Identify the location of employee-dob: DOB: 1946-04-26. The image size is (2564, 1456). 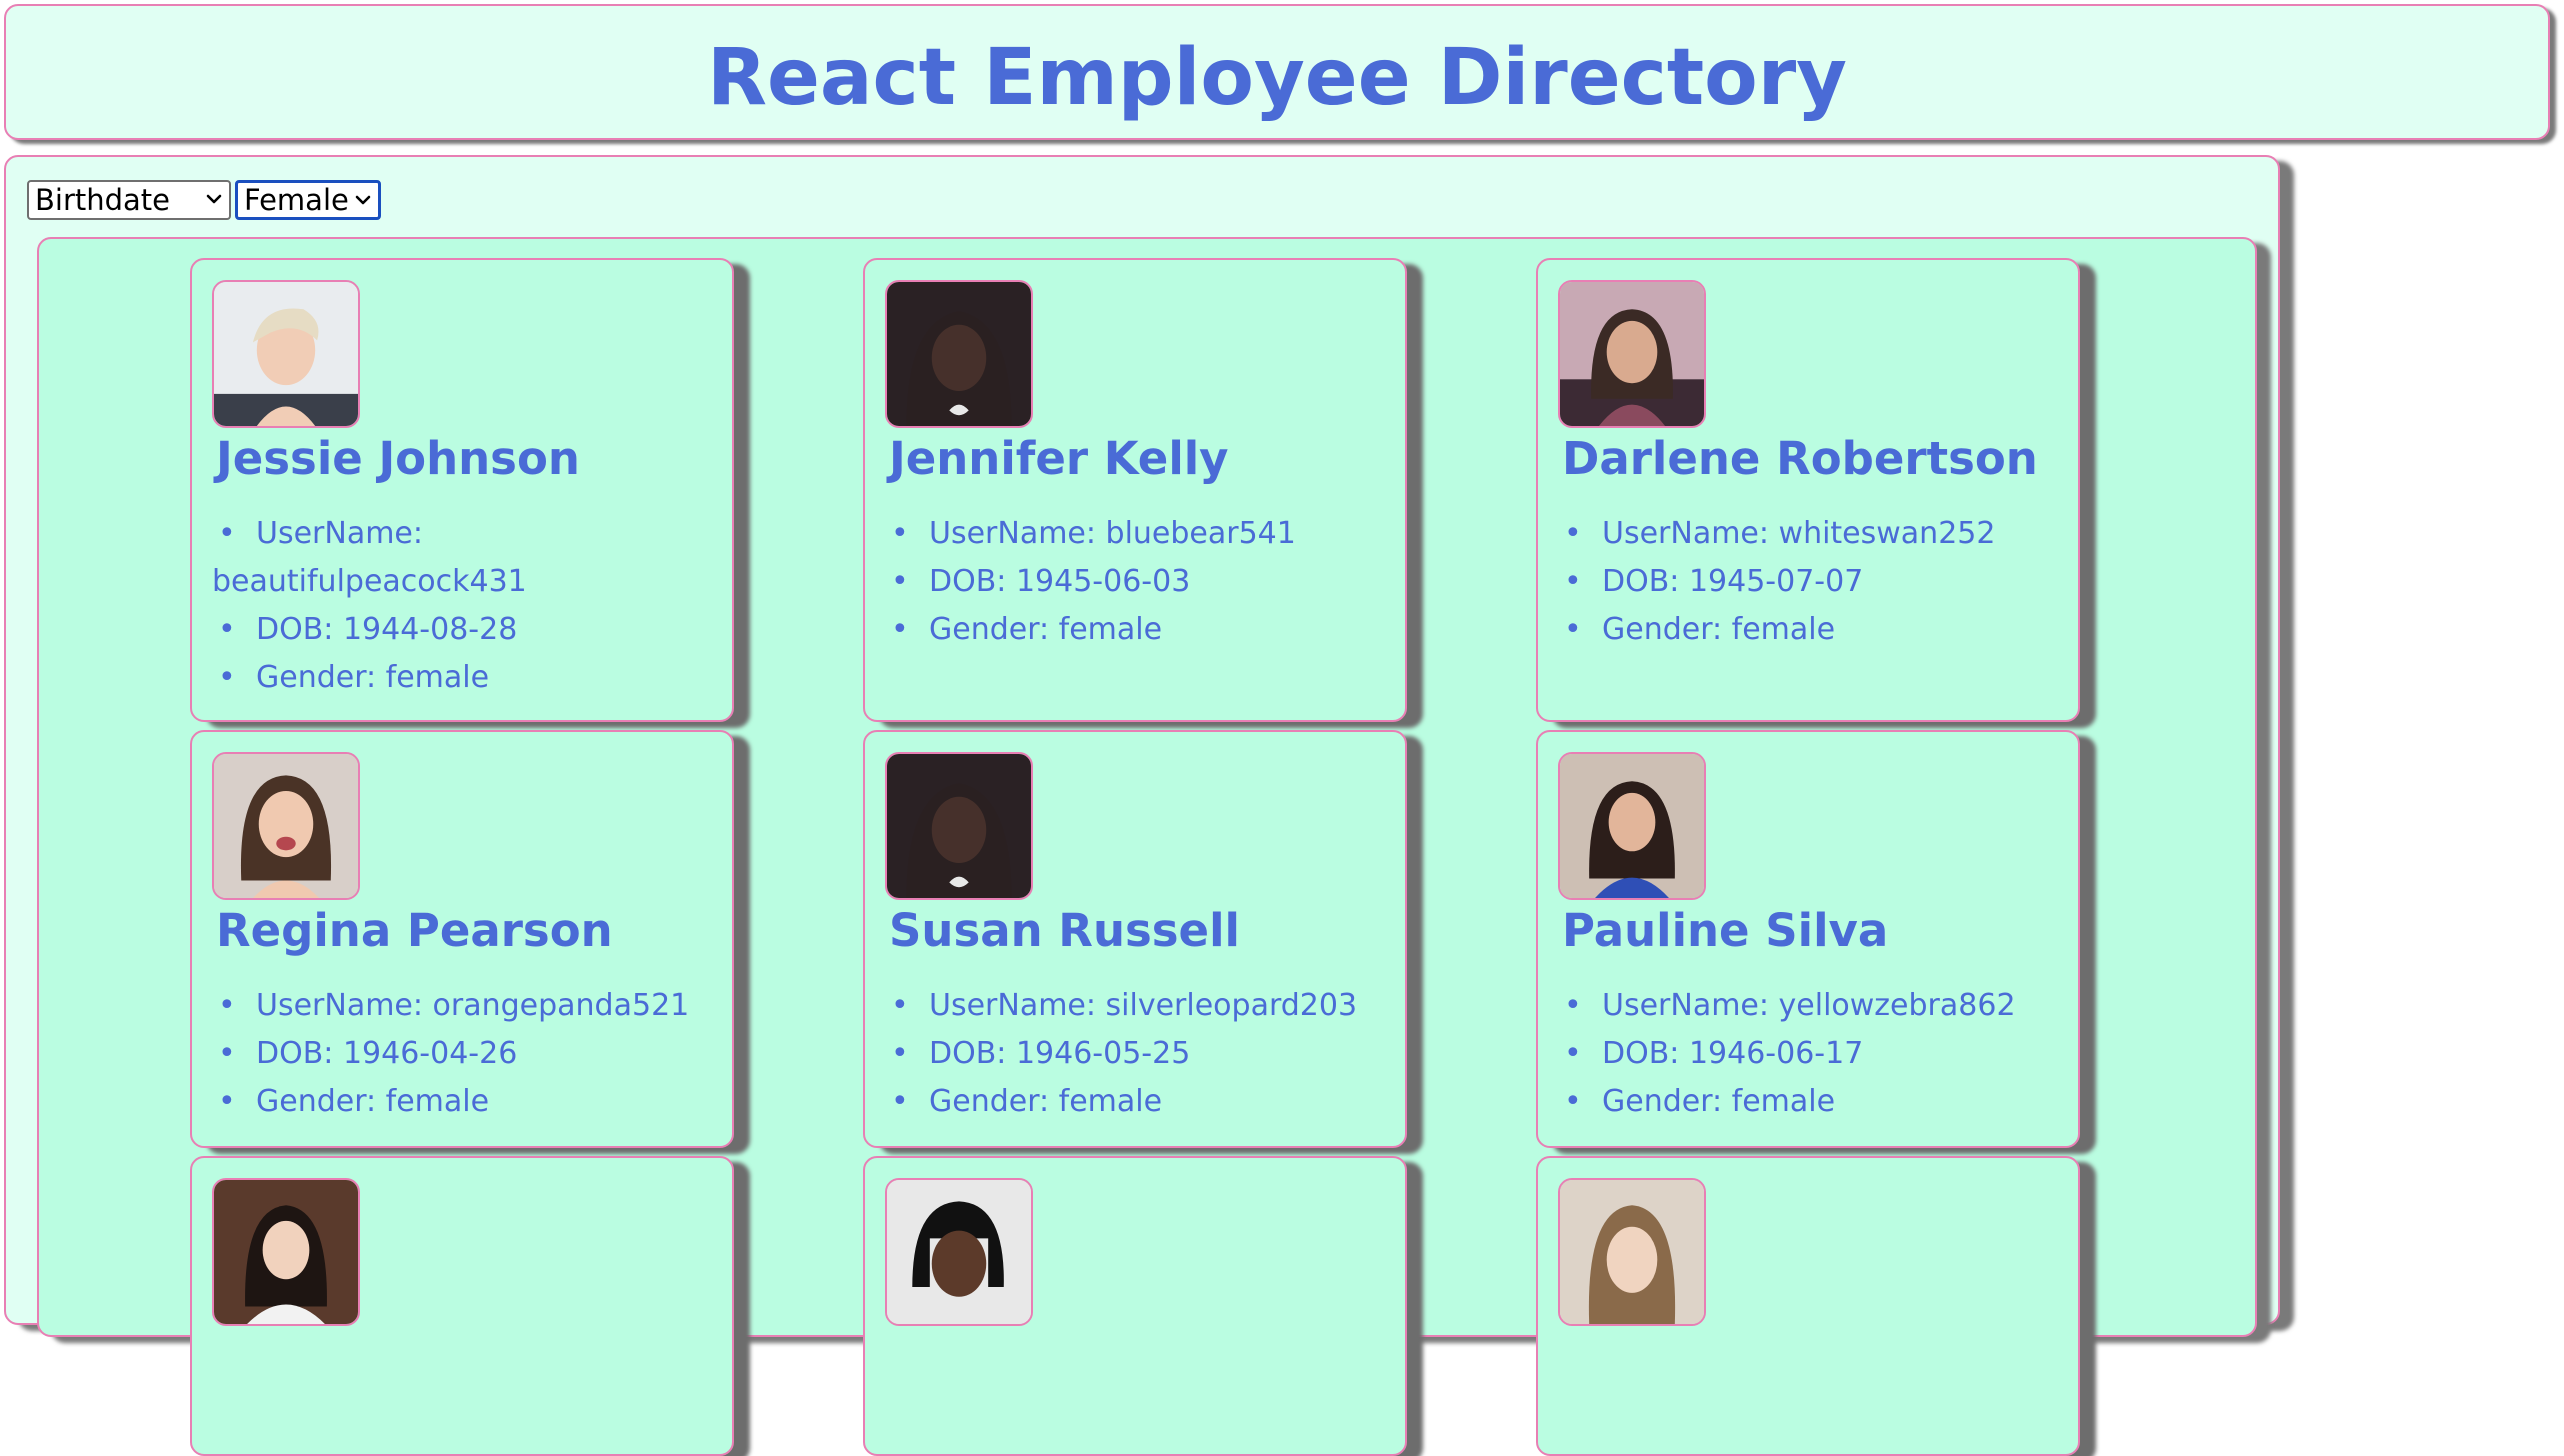
(462, 1054).